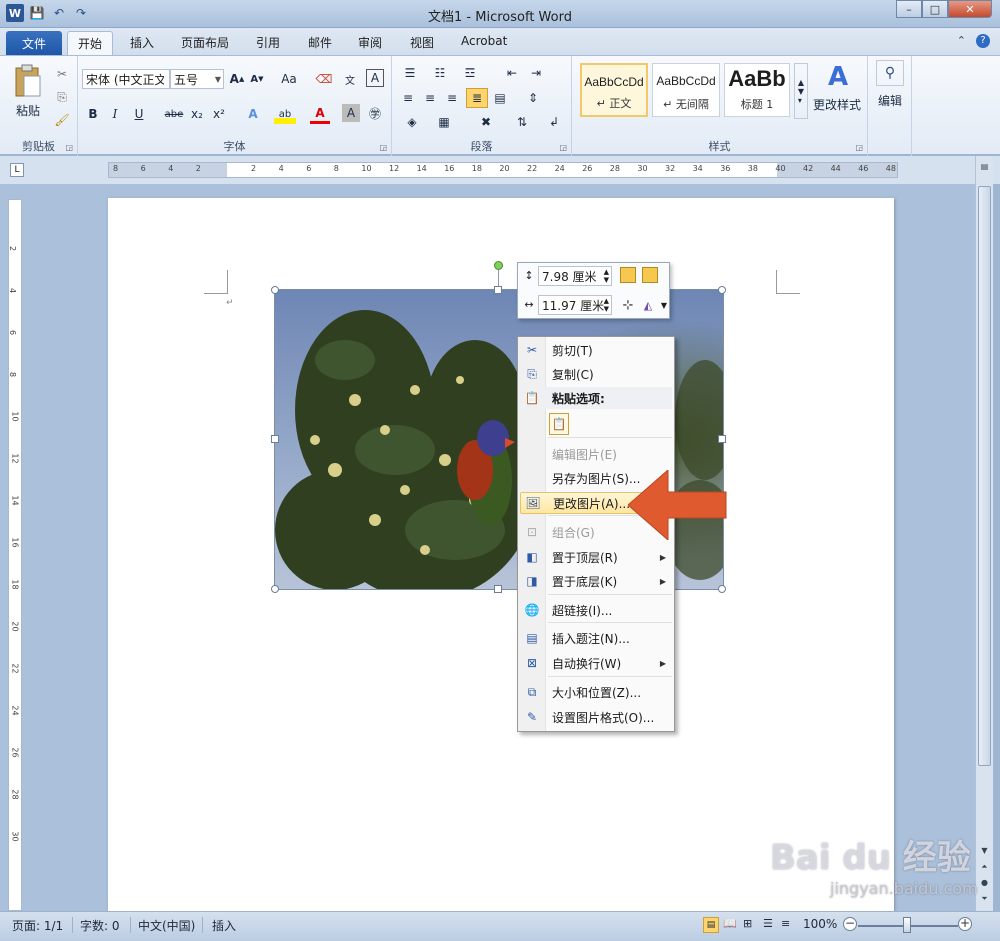  What do you see at coordinates (730, 923) in the screenshot?
I see `reading-view-icon: 📖` at bounding box center [730, 923].